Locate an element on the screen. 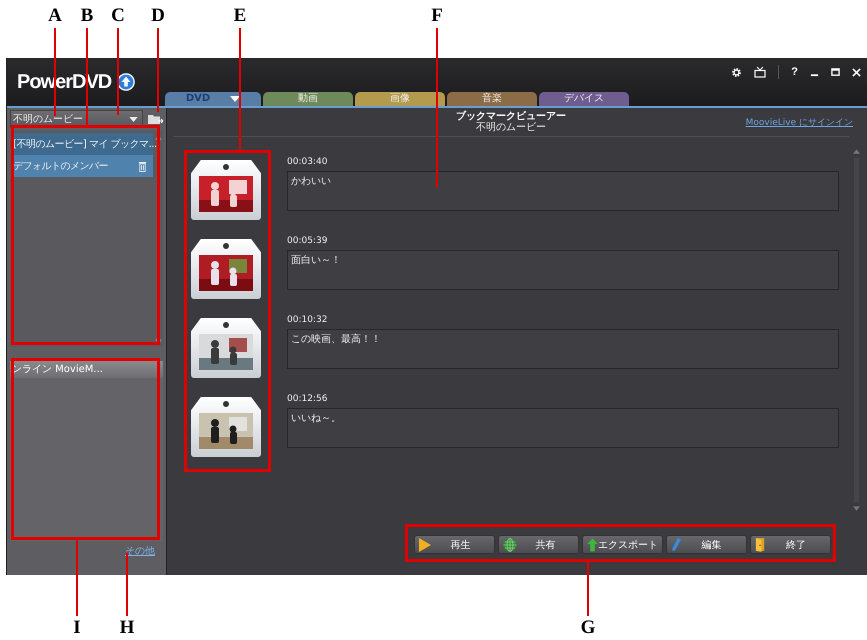 The height and width of the screenshot is (640, 867). folder-icon is located at coordinates (155, 119).